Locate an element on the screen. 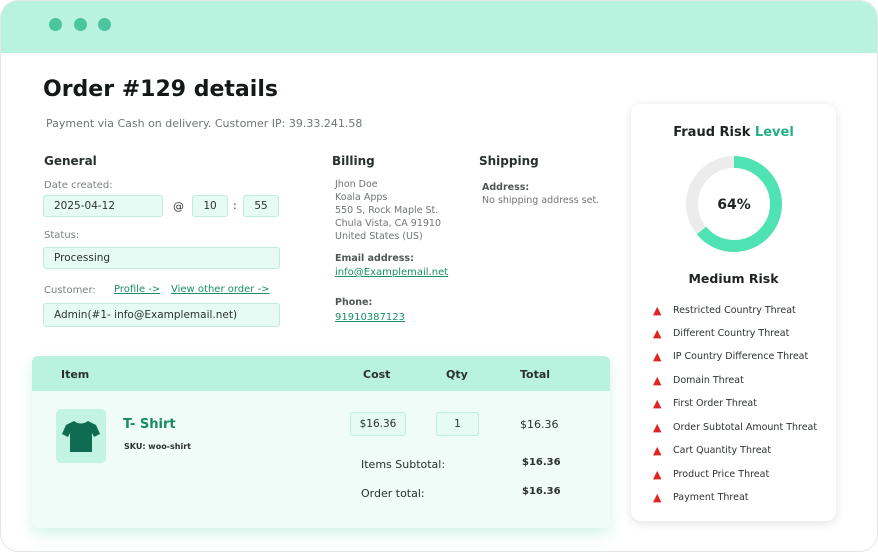  shipping-address: No shipping address set. is located at coordinates (541, 200).